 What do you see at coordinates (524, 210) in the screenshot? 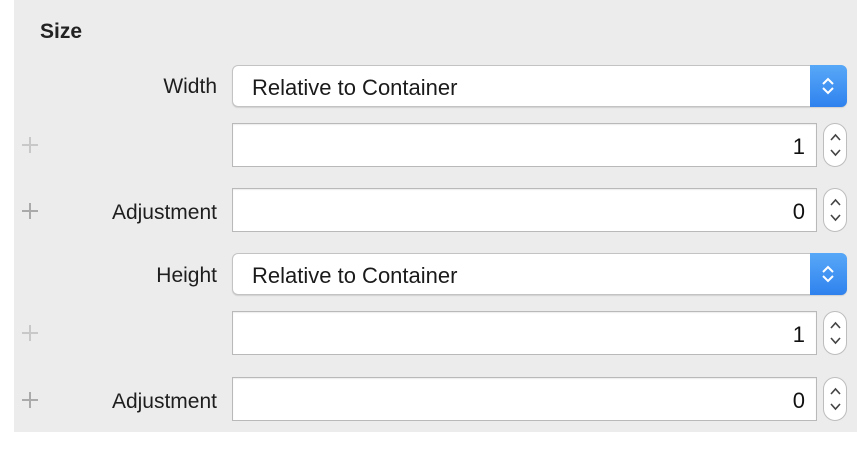
I see `width-adjustment-field: 0` at bounding box center [524, 210].